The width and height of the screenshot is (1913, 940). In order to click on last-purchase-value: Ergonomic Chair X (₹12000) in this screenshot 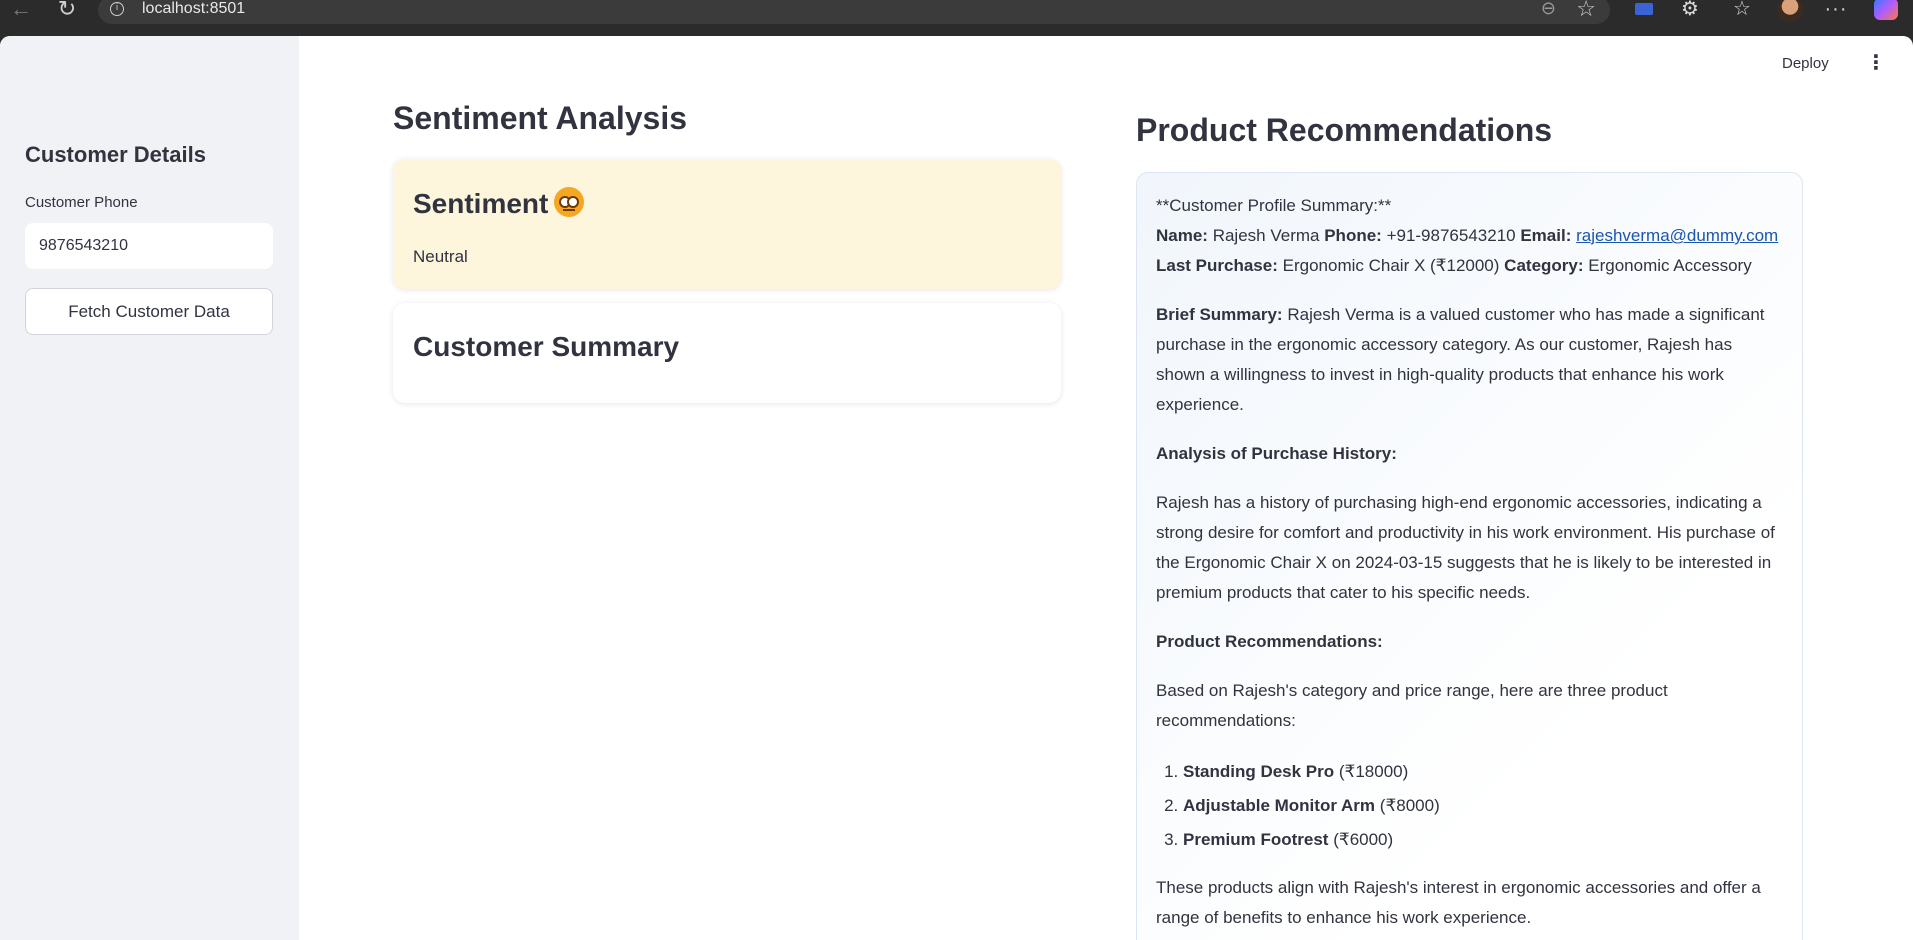, I will do `click(1391, 265)`.